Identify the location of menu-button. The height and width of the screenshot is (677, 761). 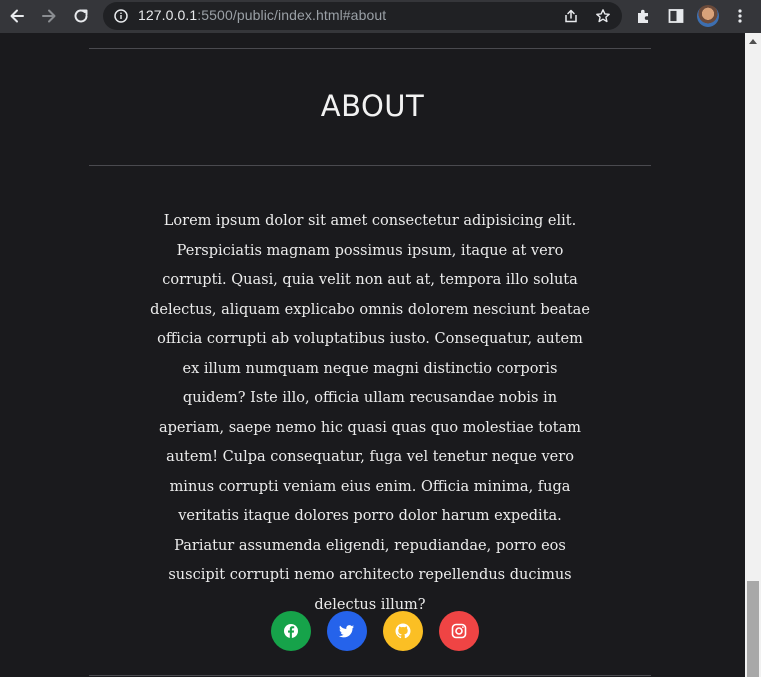
(740, 16).